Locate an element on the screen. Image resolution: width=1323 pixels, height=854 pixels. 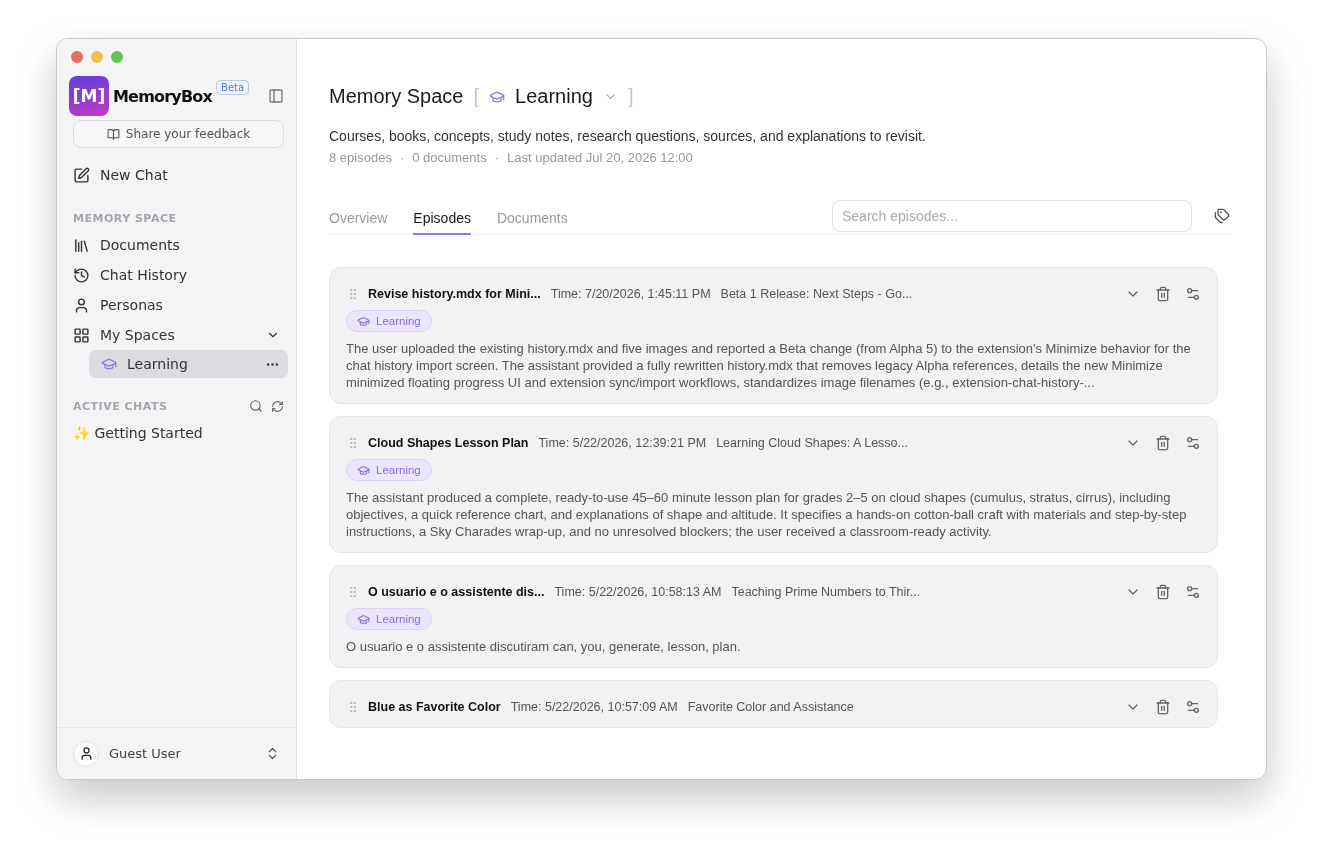
book-icon is located at coordinates (113, 134).